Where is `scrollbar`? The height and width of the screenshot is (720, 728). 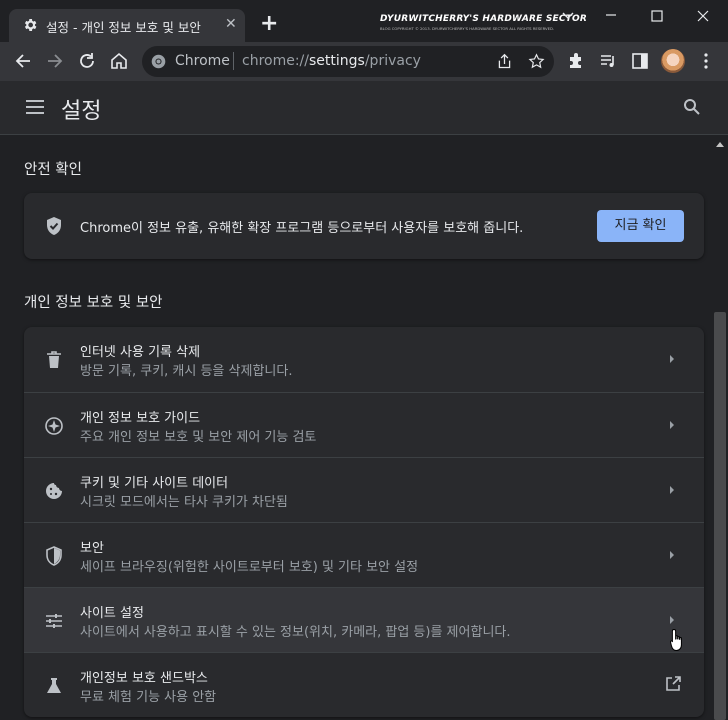 scrollbar is located at coordinates (720, 428).